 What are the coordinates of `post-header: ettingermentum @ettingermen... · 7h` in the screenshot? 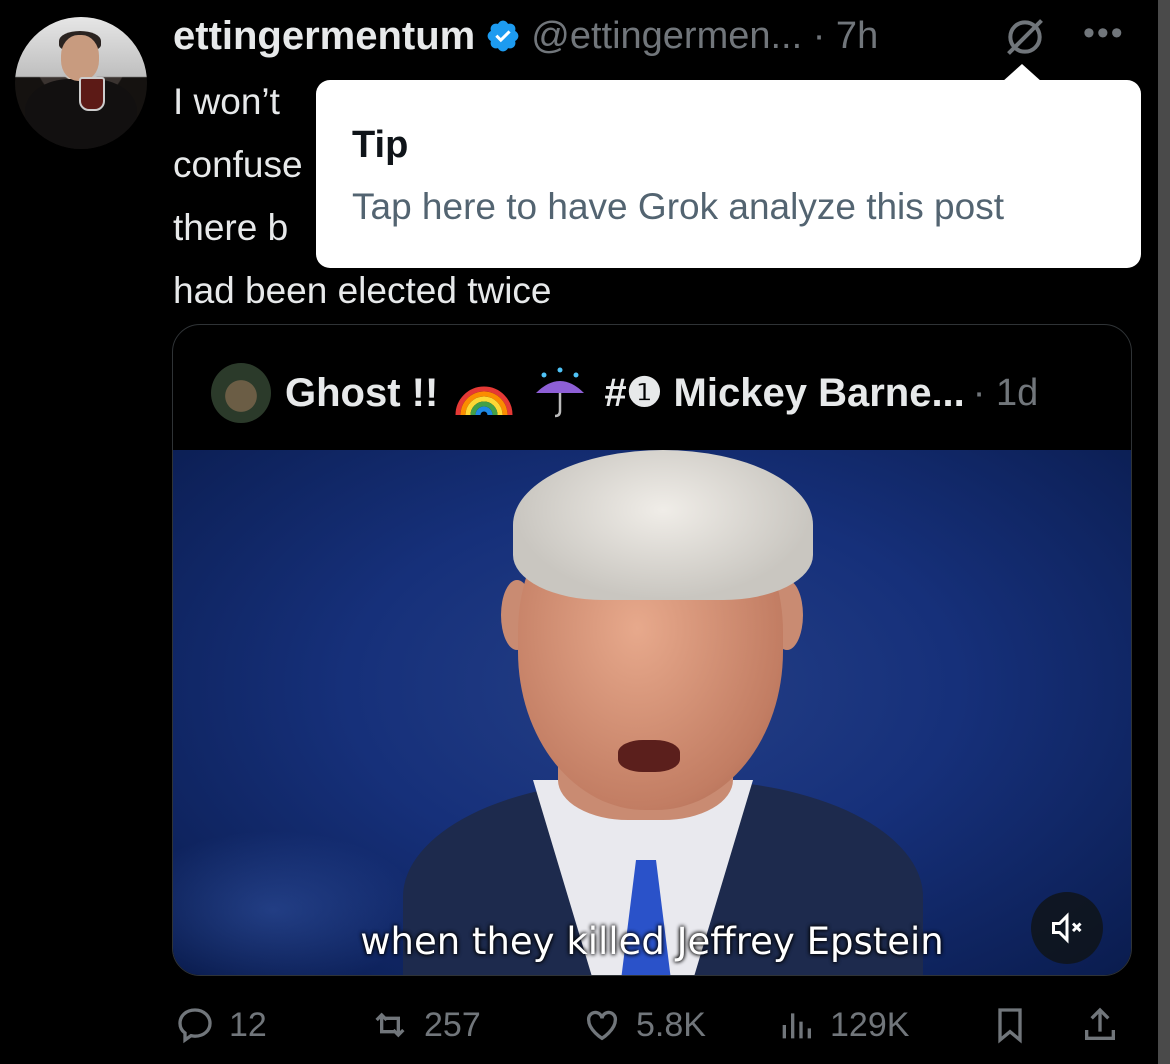 It's located at (525, 36).